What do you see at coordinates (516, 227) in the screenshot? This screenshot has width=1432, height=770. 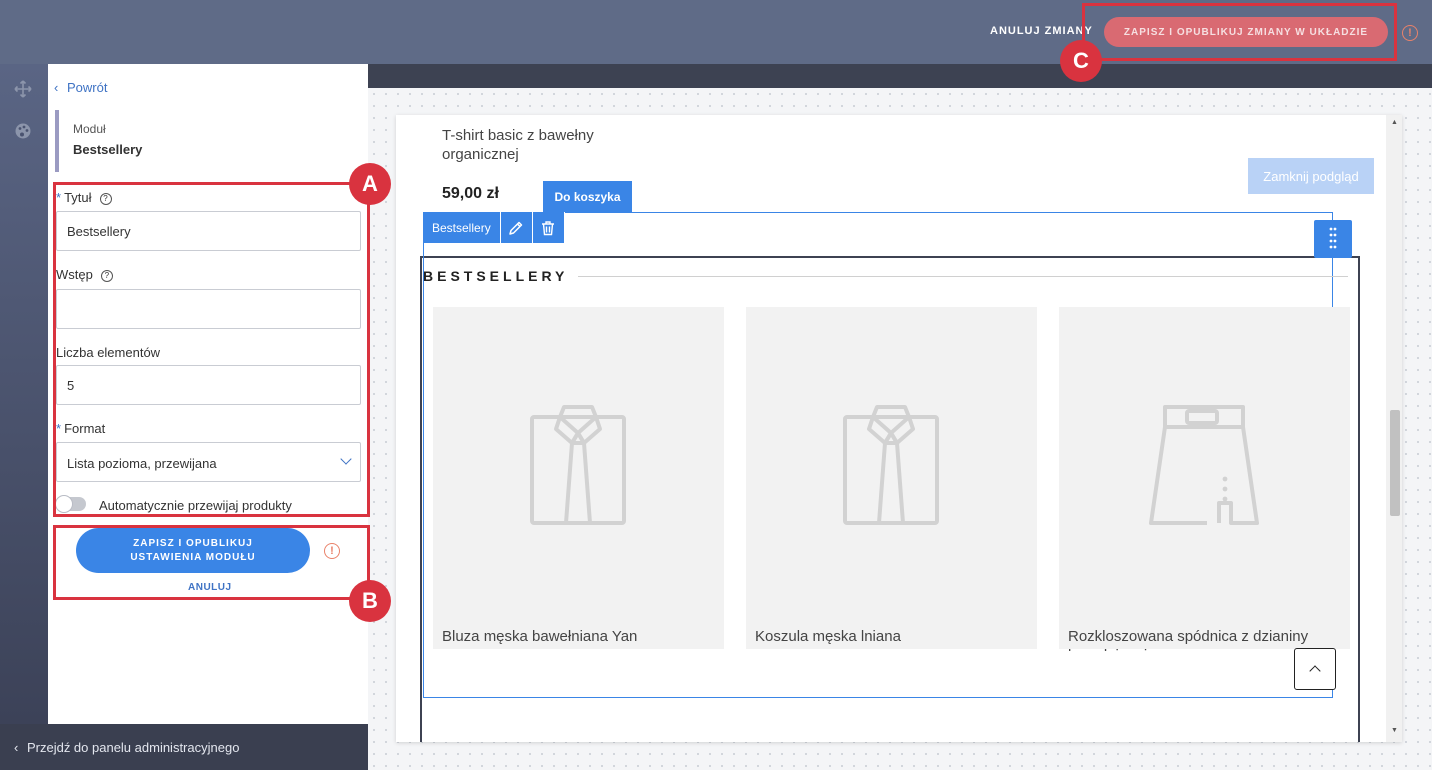 I see `edit-icon` at bounding box center [516, 227].